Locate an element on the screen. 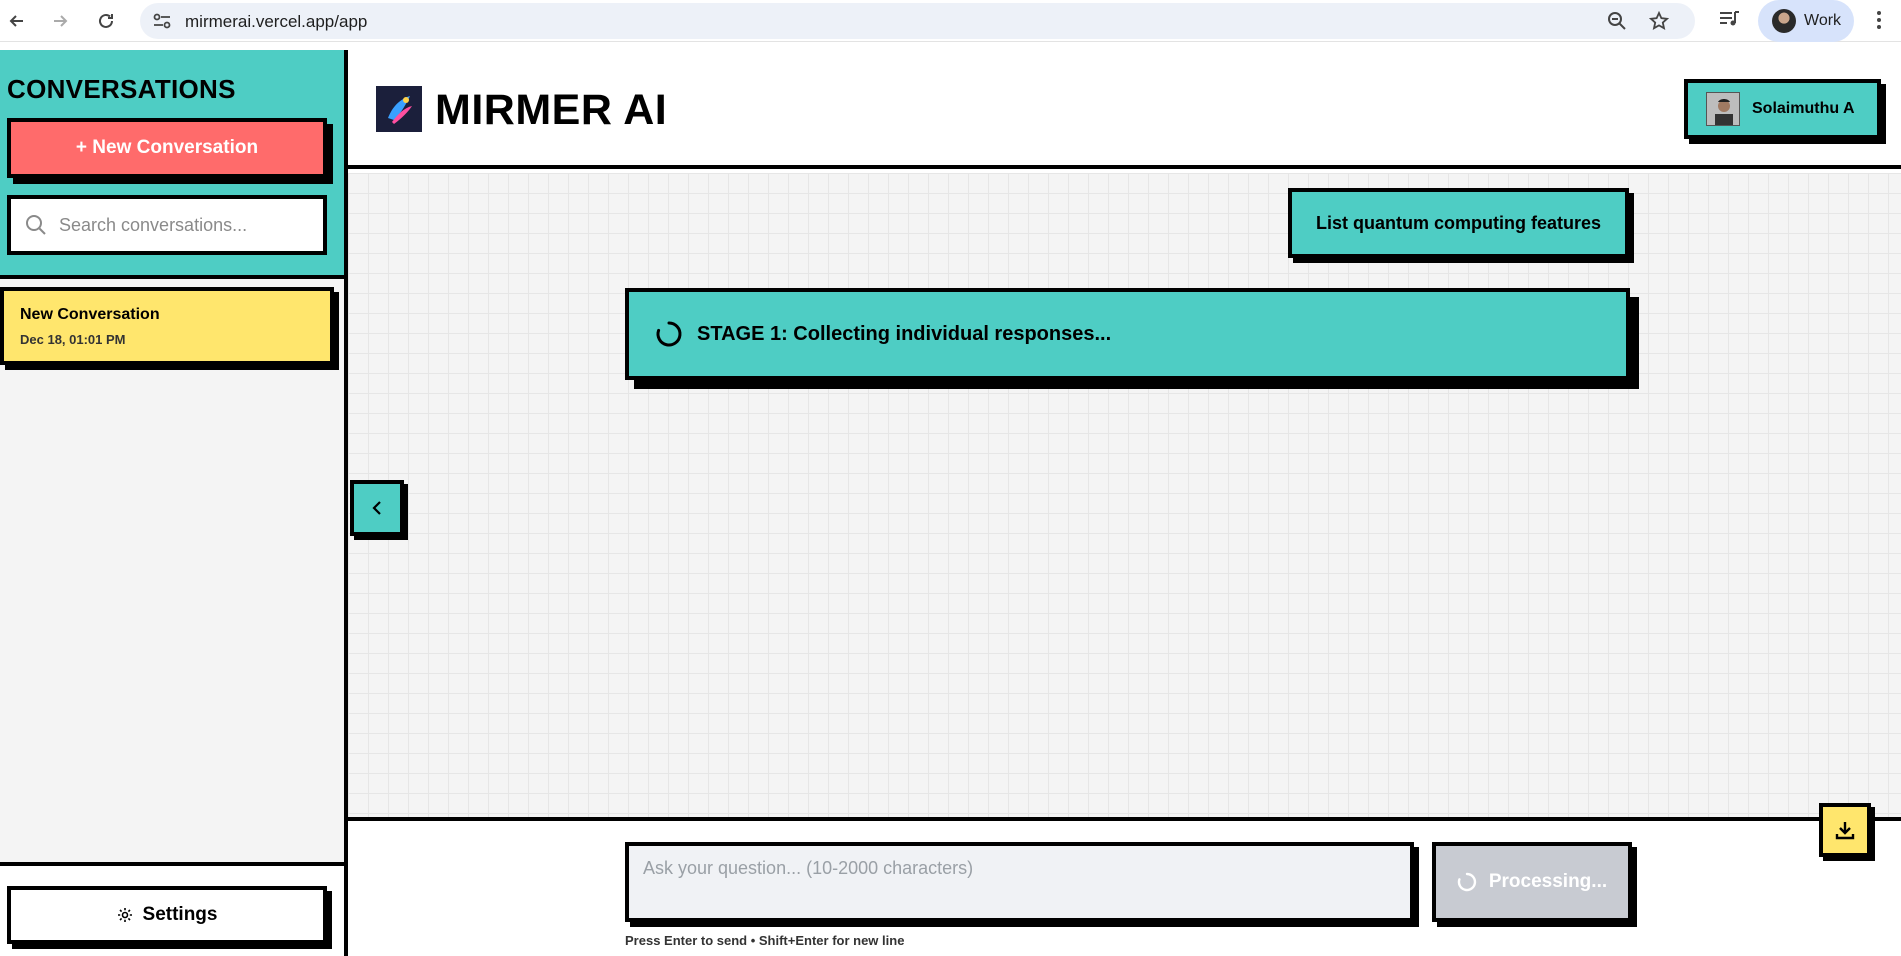 The height and width of the screenshot is (956, 1901). collapse-sidebar-button is located at coordinates (377, 508).